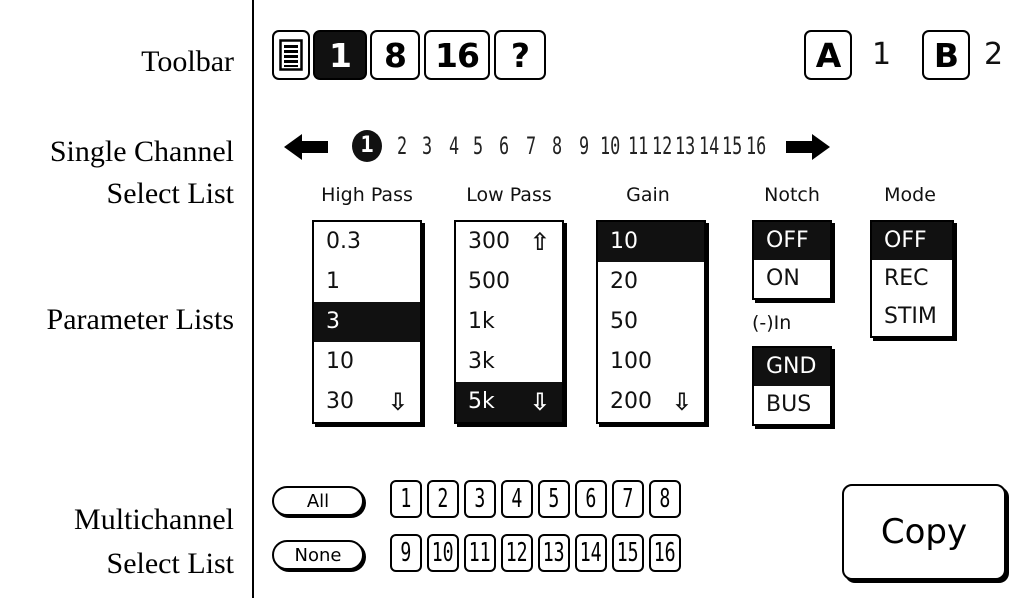  Describe the element at coordinates (512, 146) in the screenshot. I see `channel-select-list: 1 2 3 4 5 6 7 8 9 10 11 12 13 14 15 16` at that location.